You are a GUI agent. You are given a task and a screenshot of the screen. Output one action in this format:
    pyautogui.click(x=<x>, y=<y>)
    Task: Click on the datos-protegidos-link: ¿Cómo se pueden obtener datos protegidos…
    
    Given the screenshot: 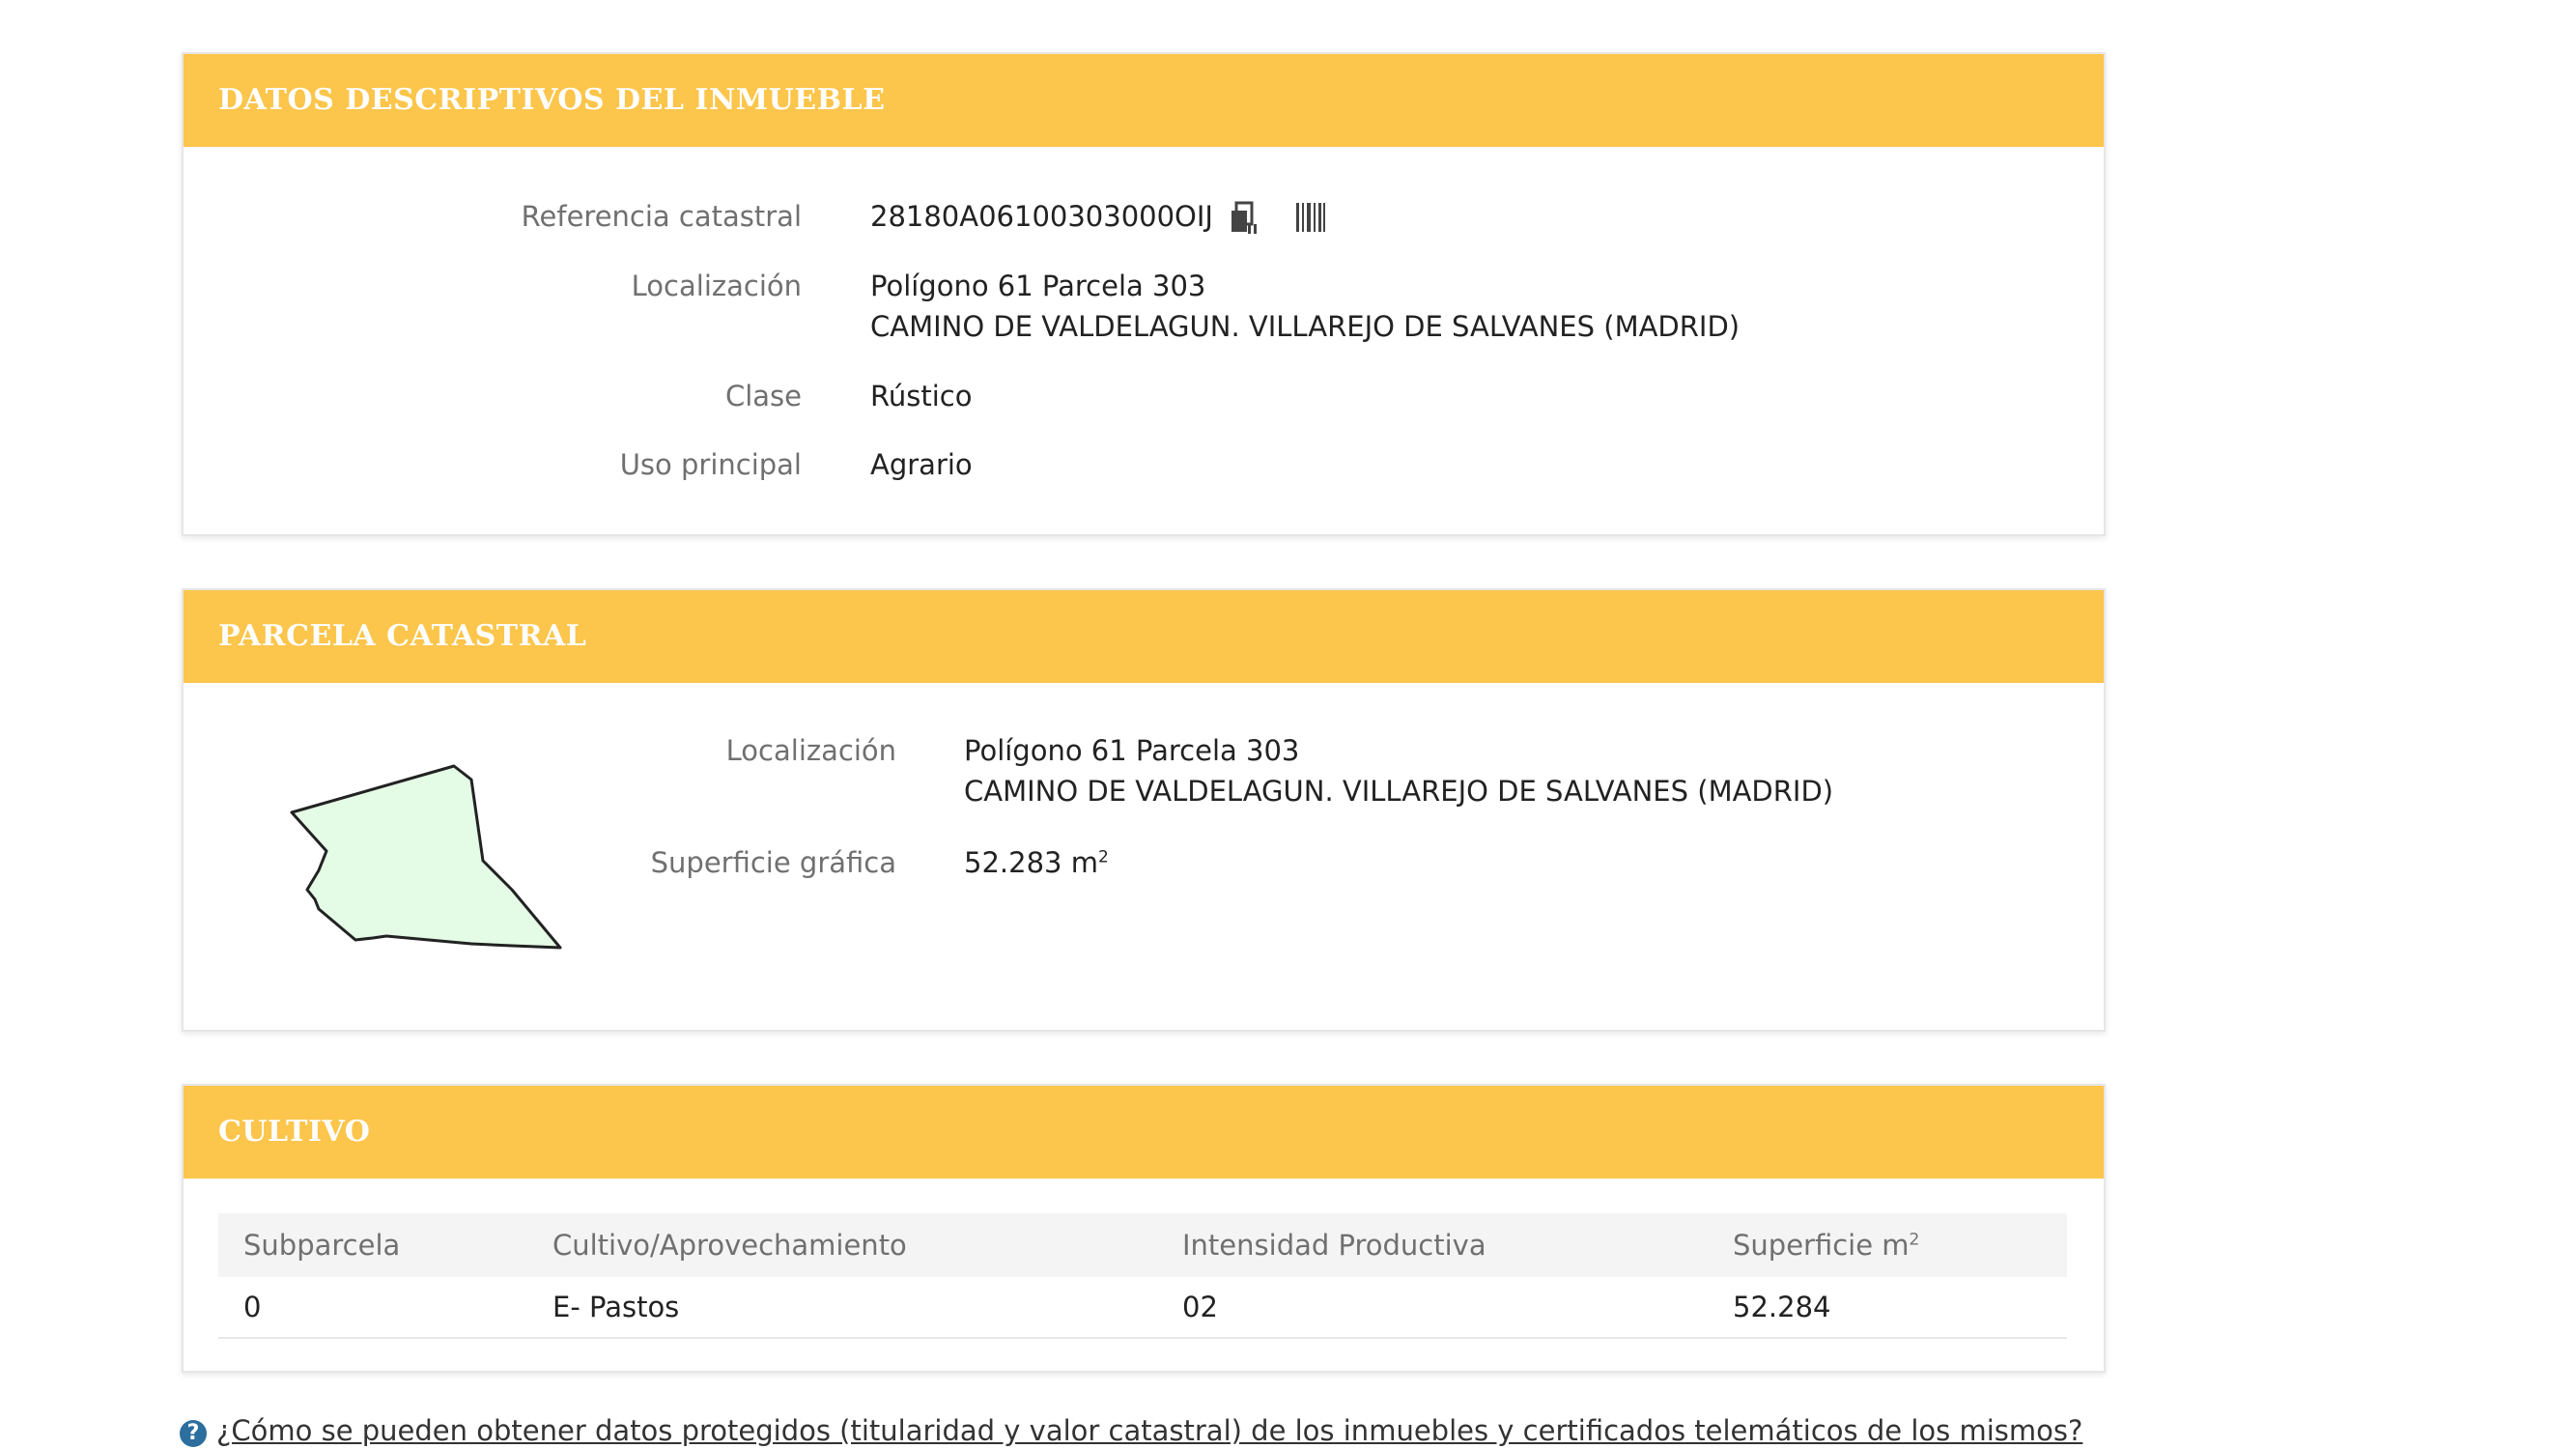 What is the action you would take?
    pyautogui.click(x=1149, y=1430)
    